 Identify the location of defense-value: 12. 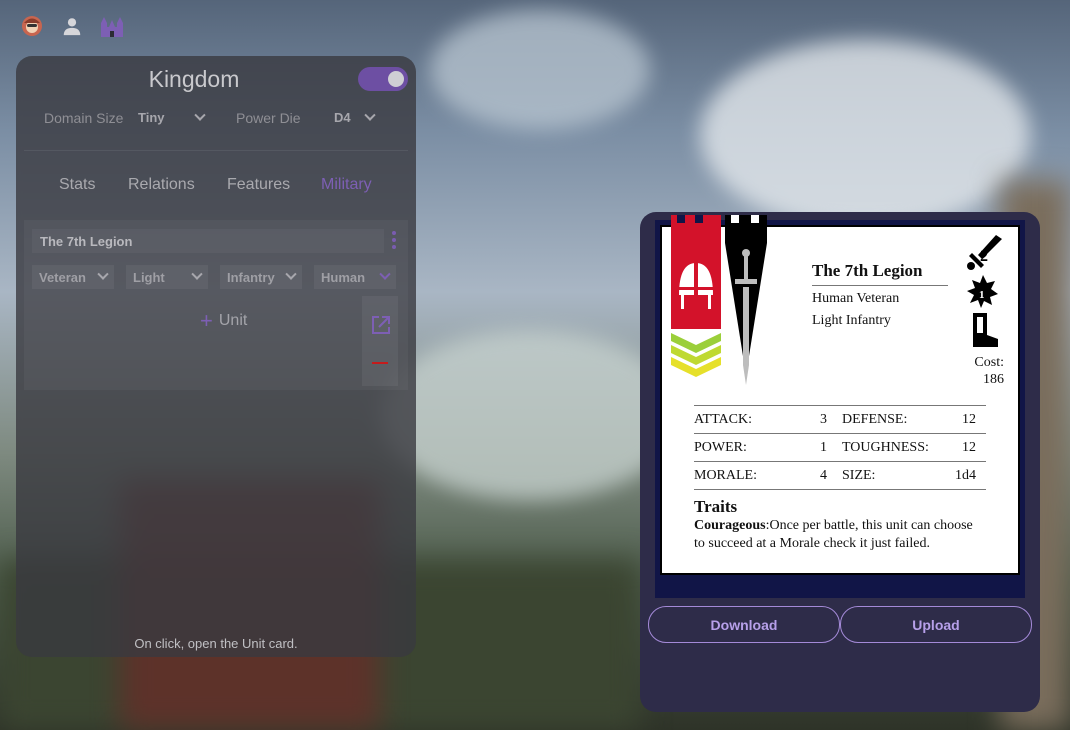
(969, 419).